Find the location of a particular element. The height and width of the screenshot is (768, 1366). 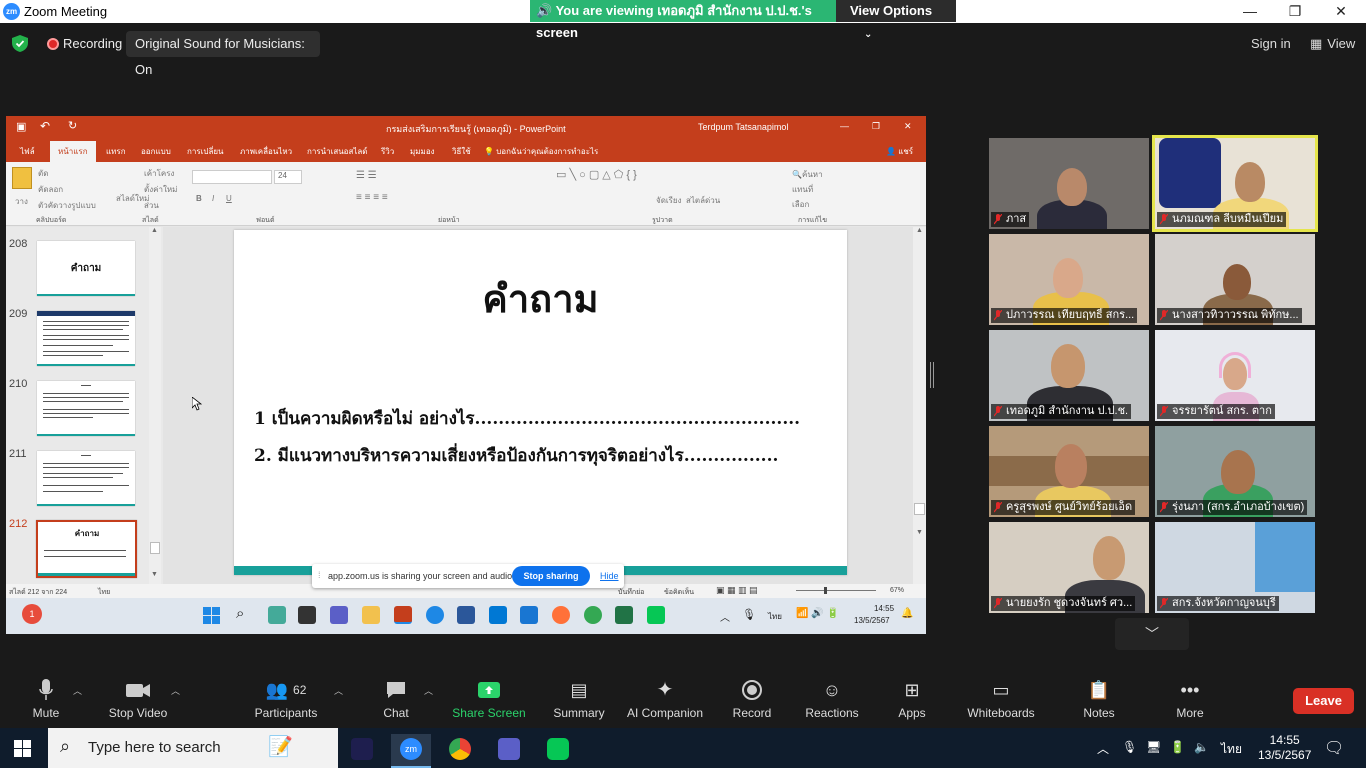

status-language: ไทย is located at coordinates (104, 592).